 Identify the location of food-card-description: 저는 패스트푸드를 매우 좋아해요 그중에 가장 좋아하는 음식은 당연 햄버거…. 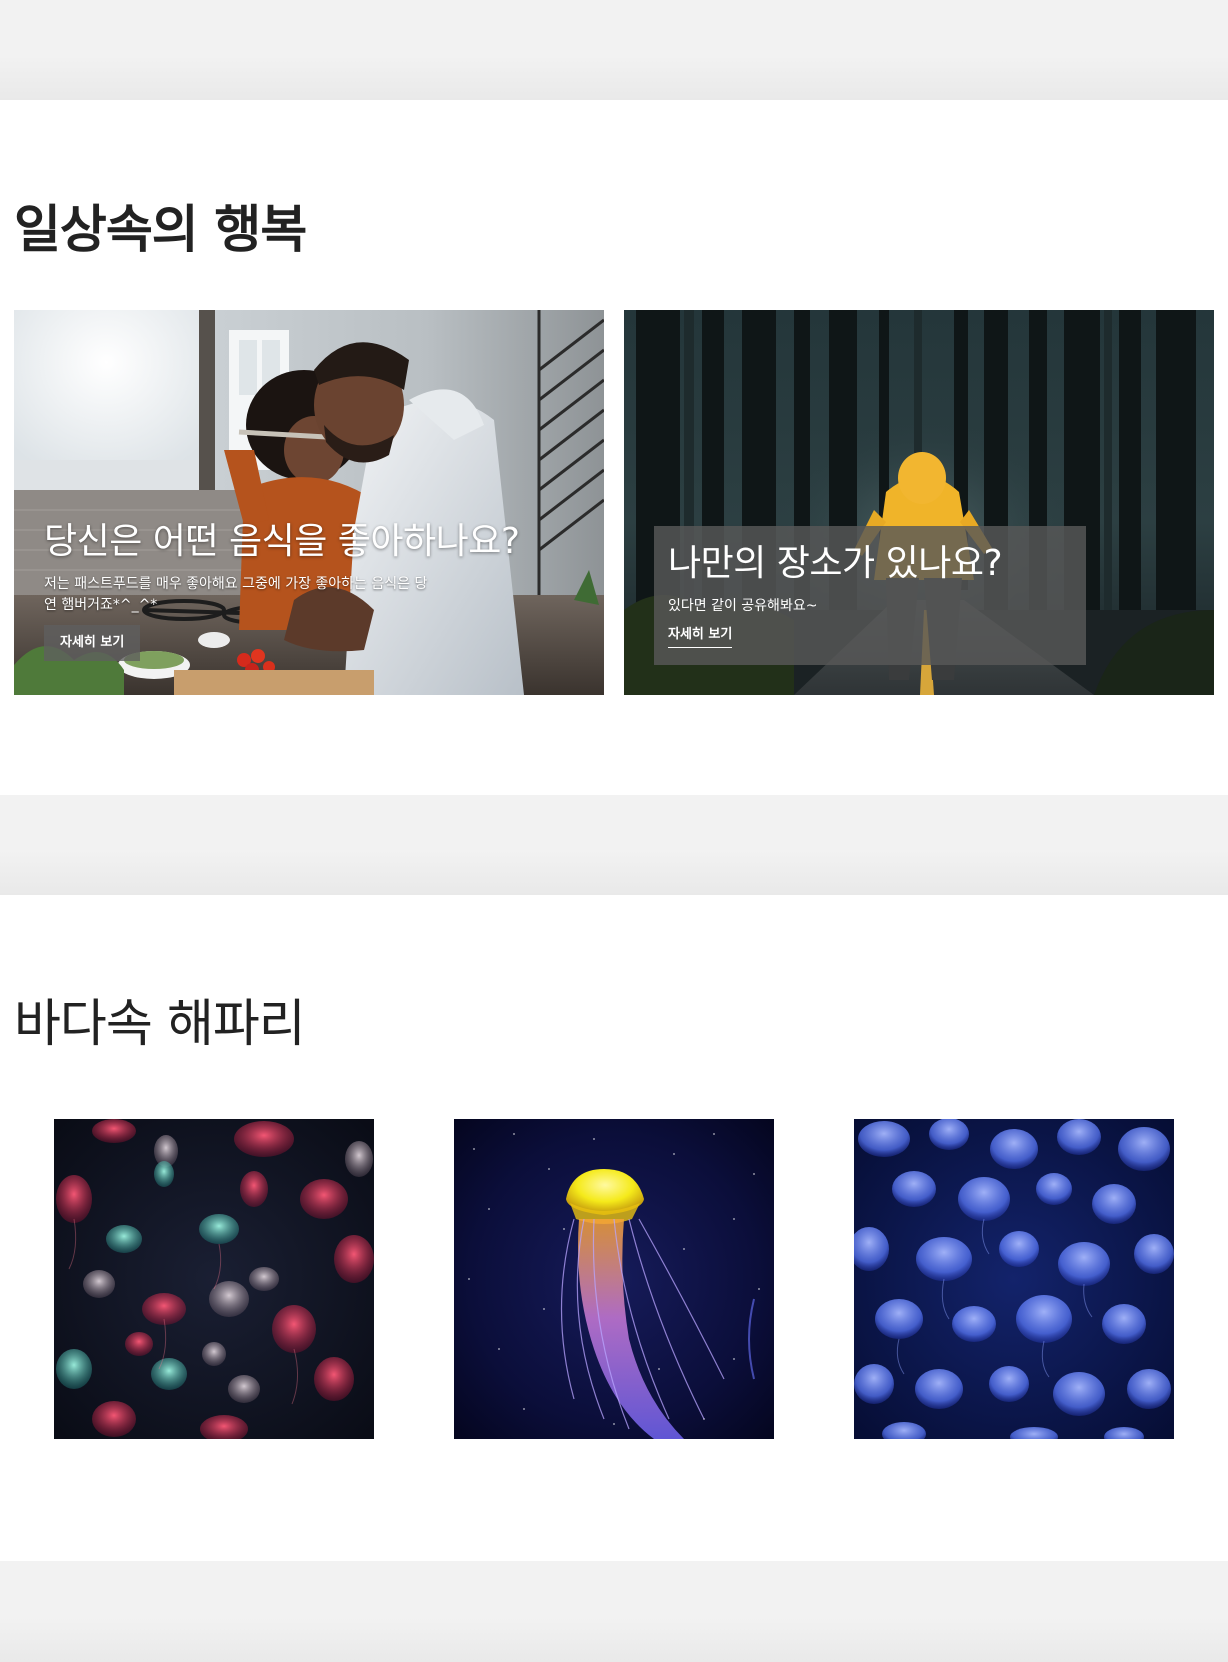
(236, 594).